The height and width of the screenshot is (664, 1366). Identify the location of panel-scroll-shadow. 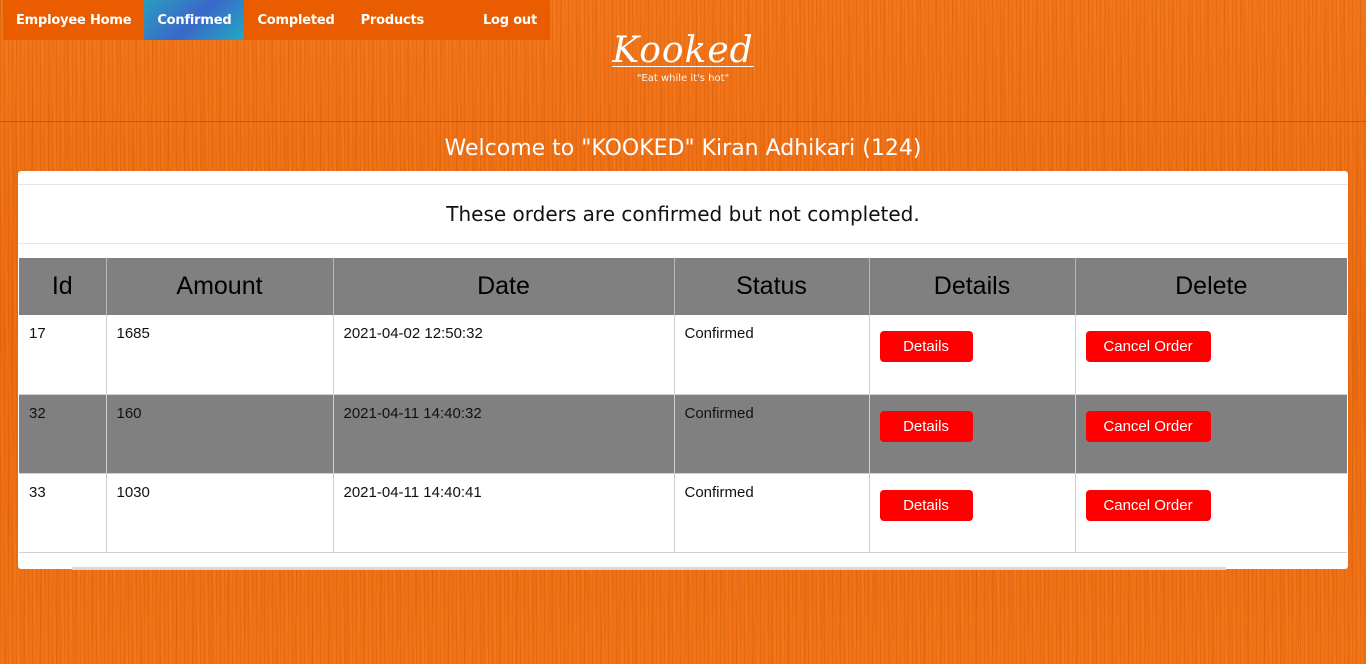
(649, 568).